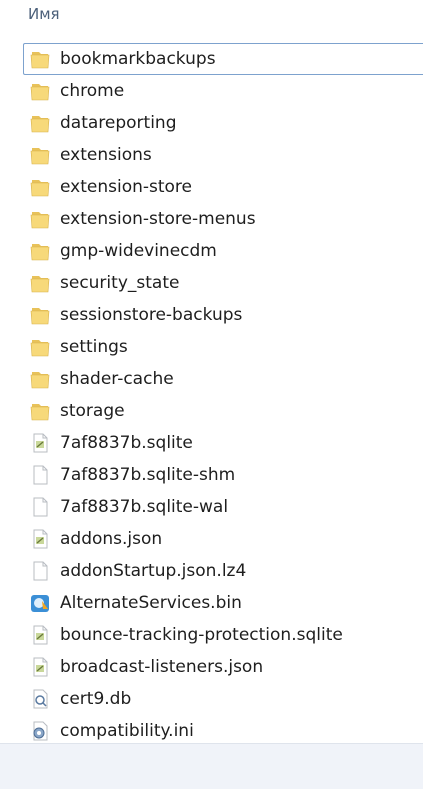  Describe the element at coordinates (127, 731) in the screenshot. I see `file-name: compatibility.ini` at that location.